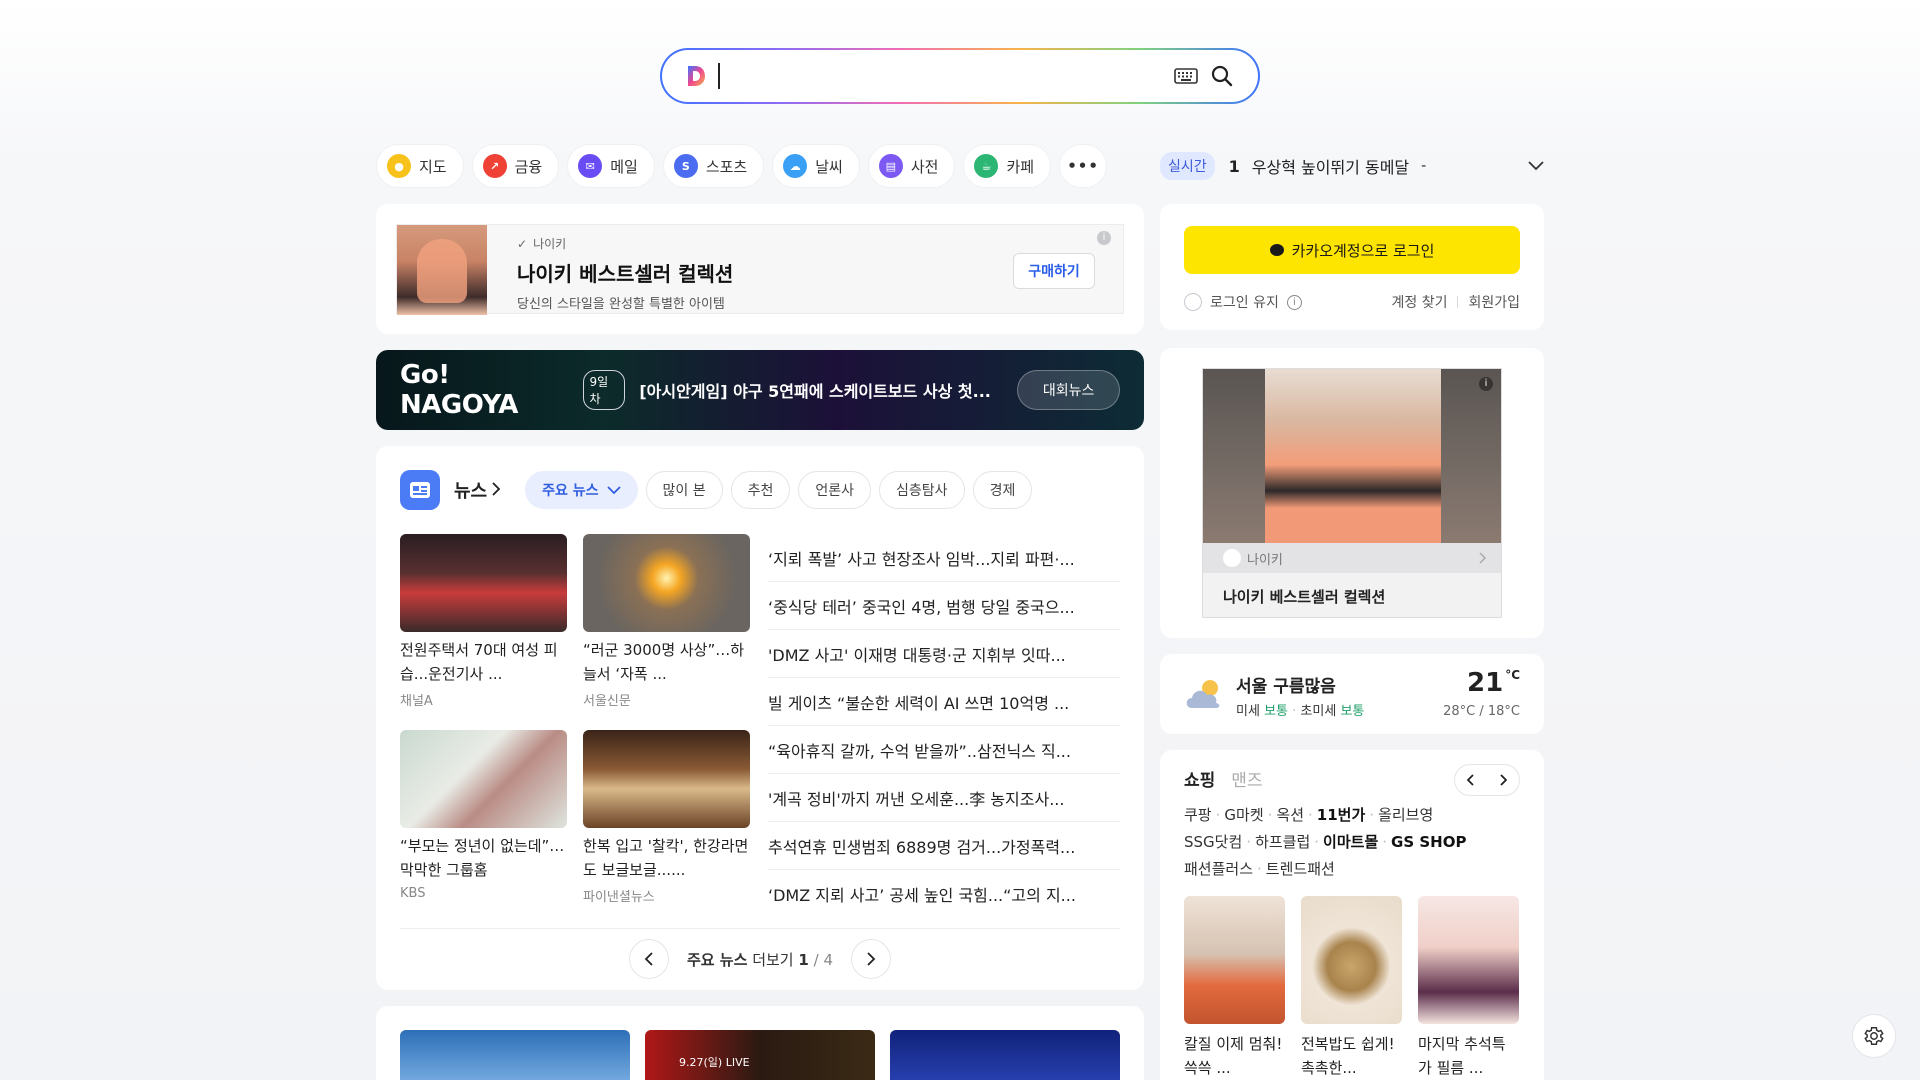 This screenshot has height=1080, width=1920. Describe the element at coordinates (696, 76) in the screenshot. I see `daum-logo-icon` at that location.